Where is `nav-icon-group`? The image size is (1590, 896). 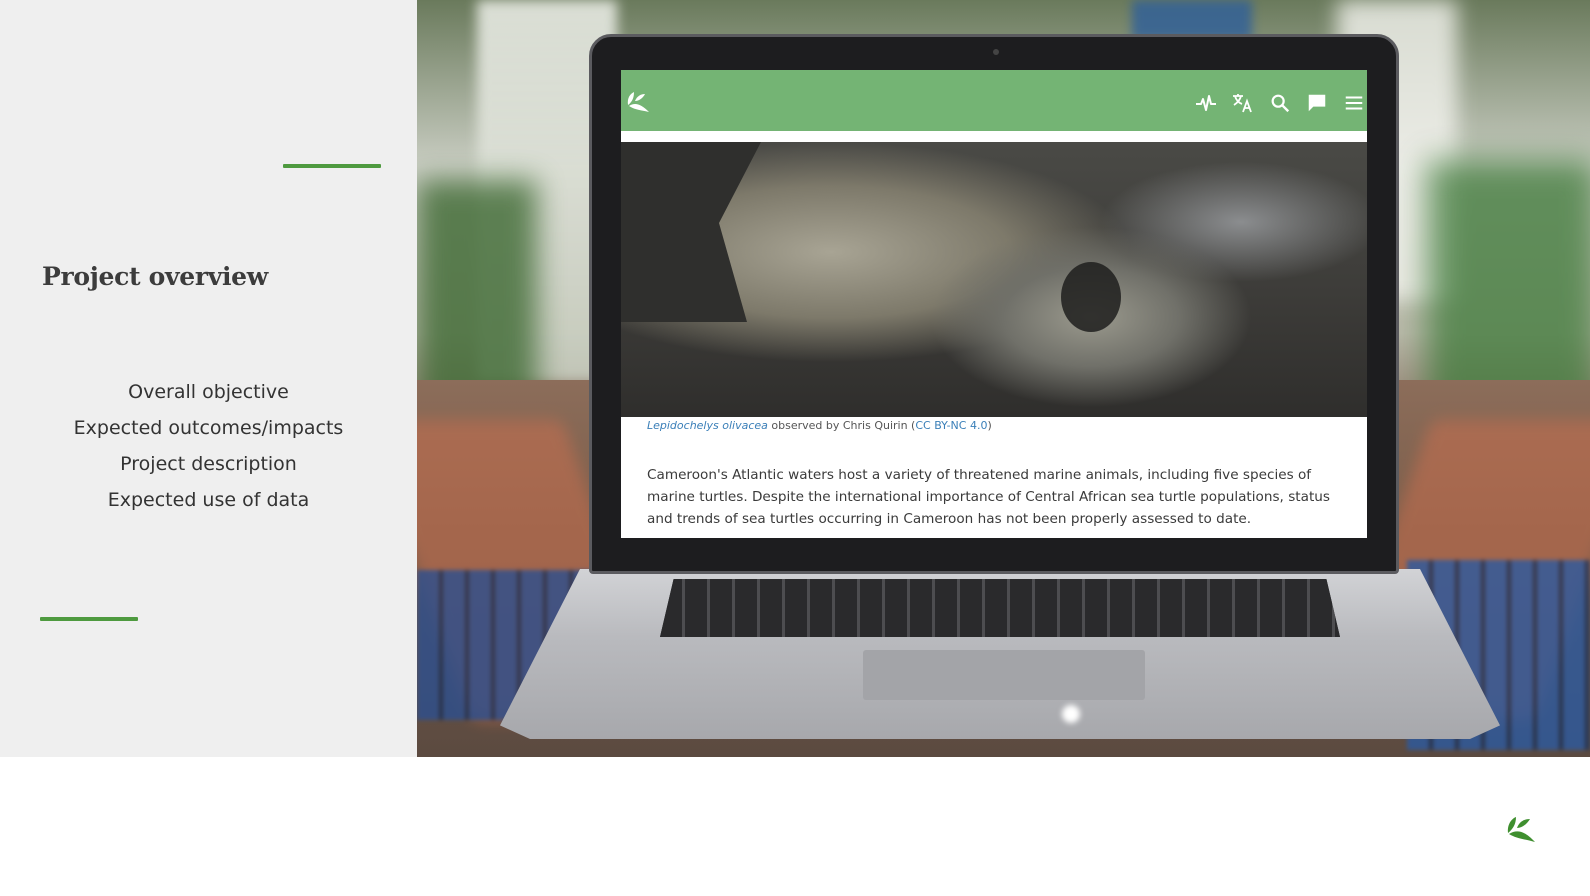
nav-icon-group is located at coordinates (1274, 103).